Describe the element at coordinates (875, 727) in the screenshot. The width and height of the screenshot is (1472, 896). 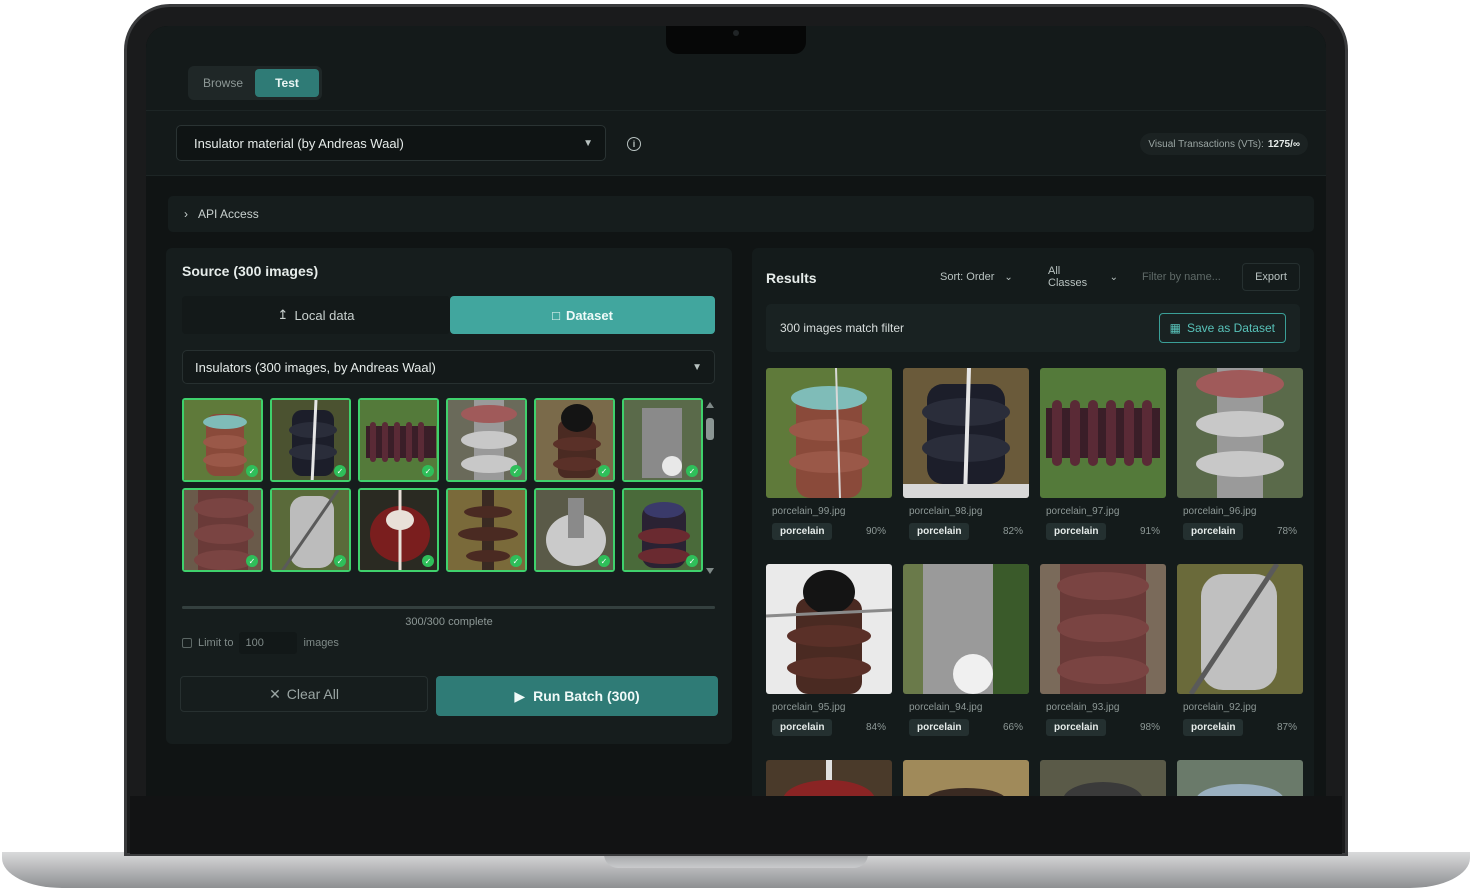
I see `result-confidence: 84%` at that location.